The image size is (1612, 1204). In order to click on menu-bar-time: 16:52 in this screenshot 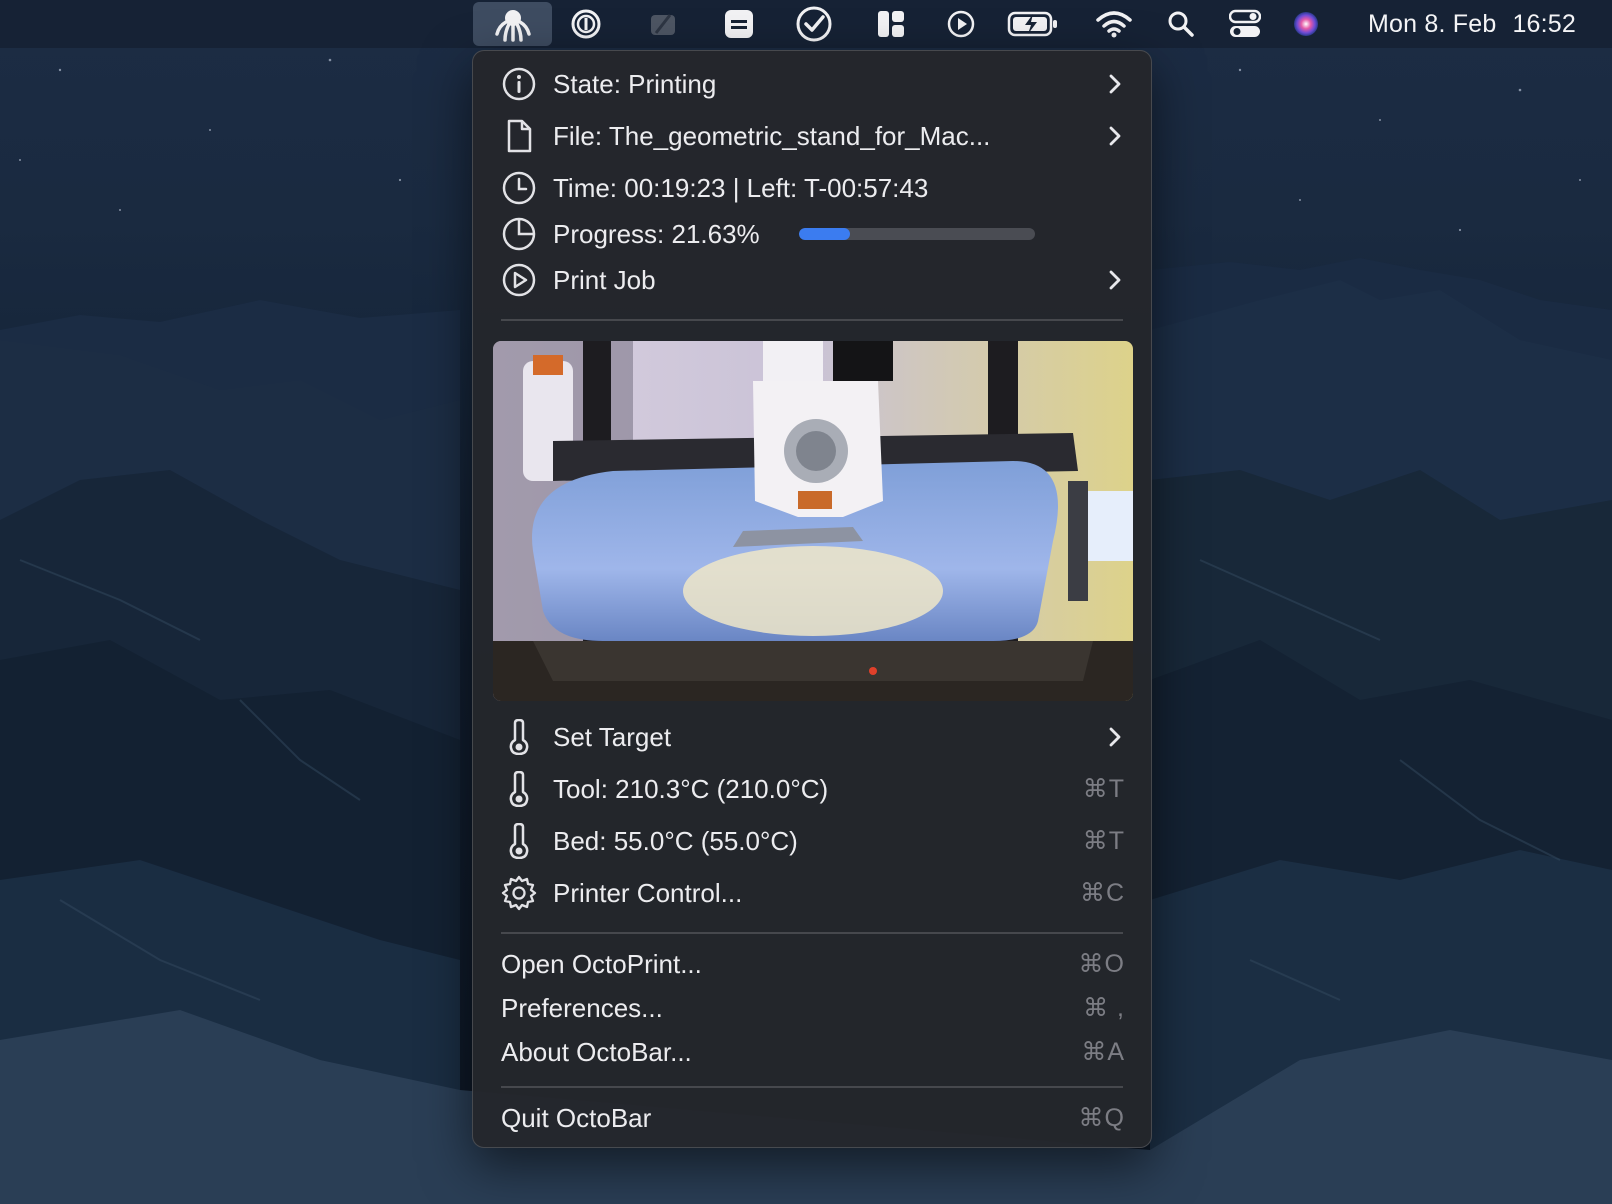, I will do `click(1544, 23)`.